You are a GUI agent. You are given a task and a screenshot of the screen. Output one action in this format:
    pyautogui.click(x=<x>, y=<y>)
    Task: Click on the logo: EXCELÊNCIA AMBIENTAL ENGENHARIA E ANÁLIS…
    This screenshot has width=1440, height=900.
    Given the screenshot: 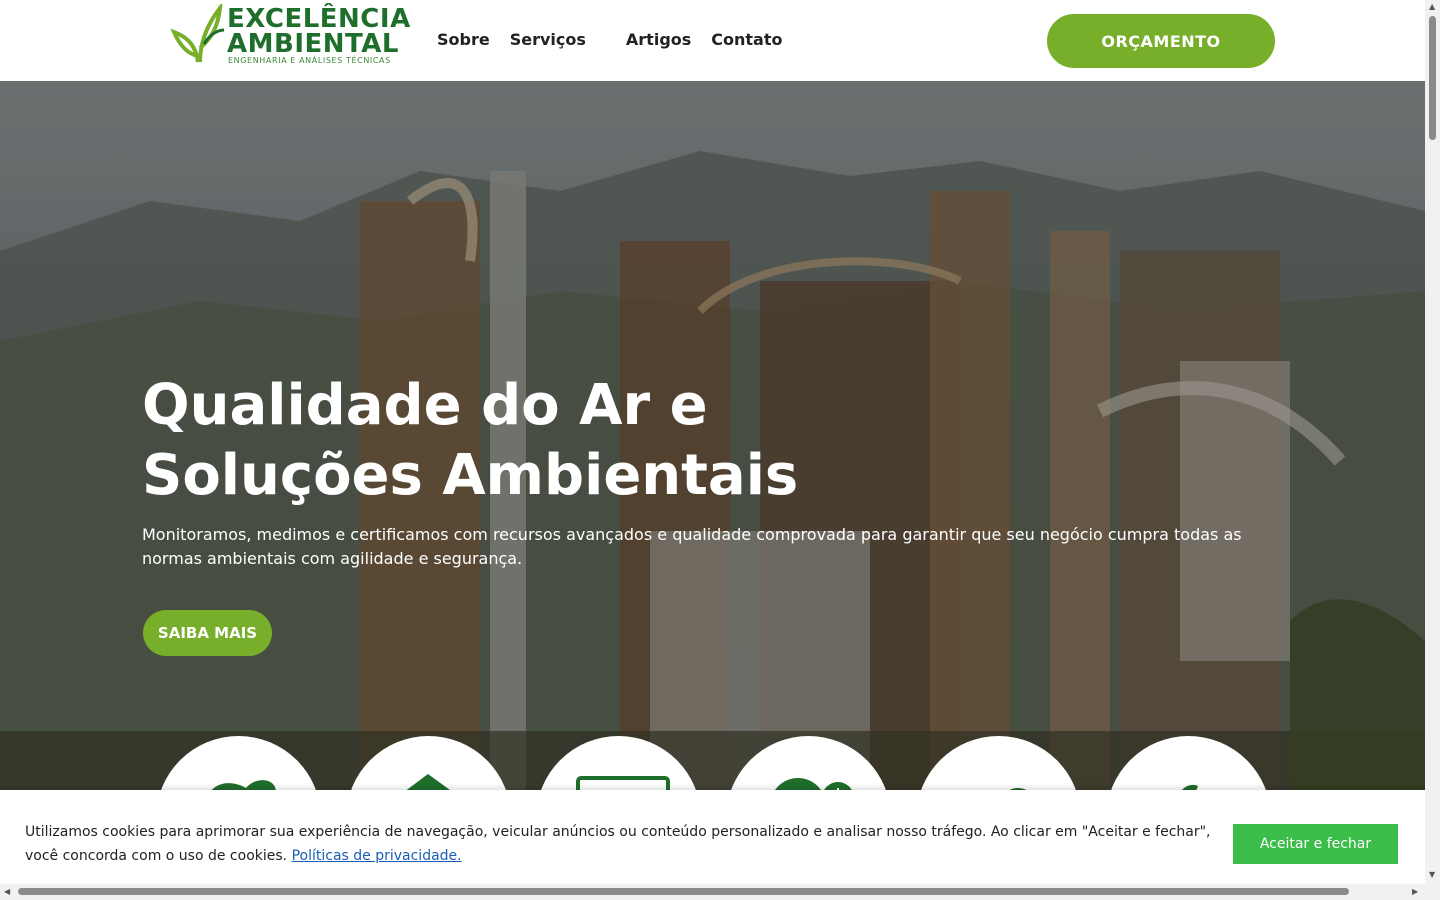 What is the action you would take?
    pyautogui.click(x=290, y=35)
    